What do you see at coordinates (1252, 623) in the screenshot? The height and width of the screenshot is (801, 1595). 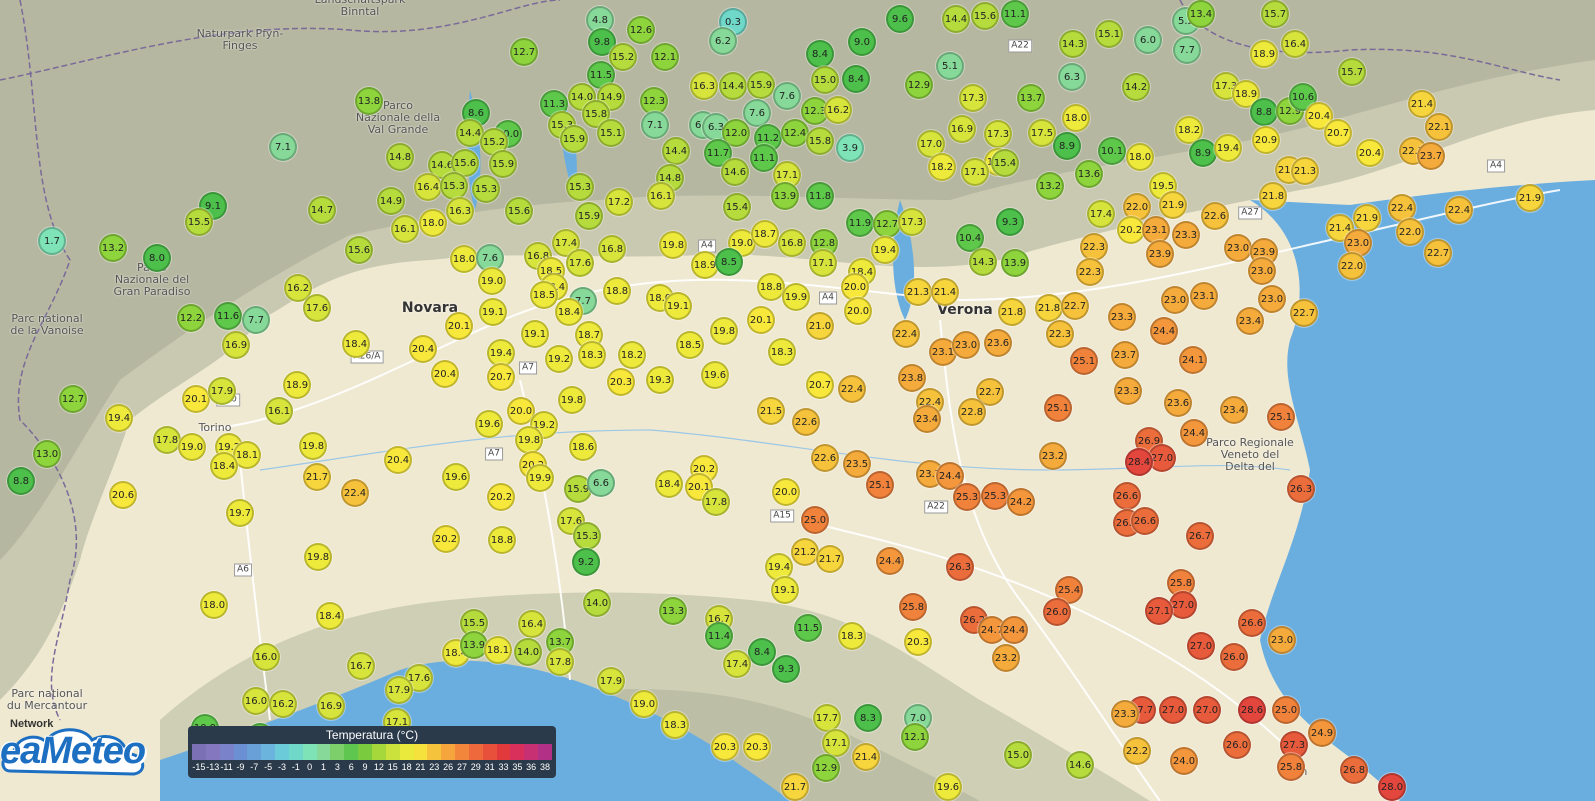 I see `temperature-station-marker: 26.6` at bounding box center [1252, 623].